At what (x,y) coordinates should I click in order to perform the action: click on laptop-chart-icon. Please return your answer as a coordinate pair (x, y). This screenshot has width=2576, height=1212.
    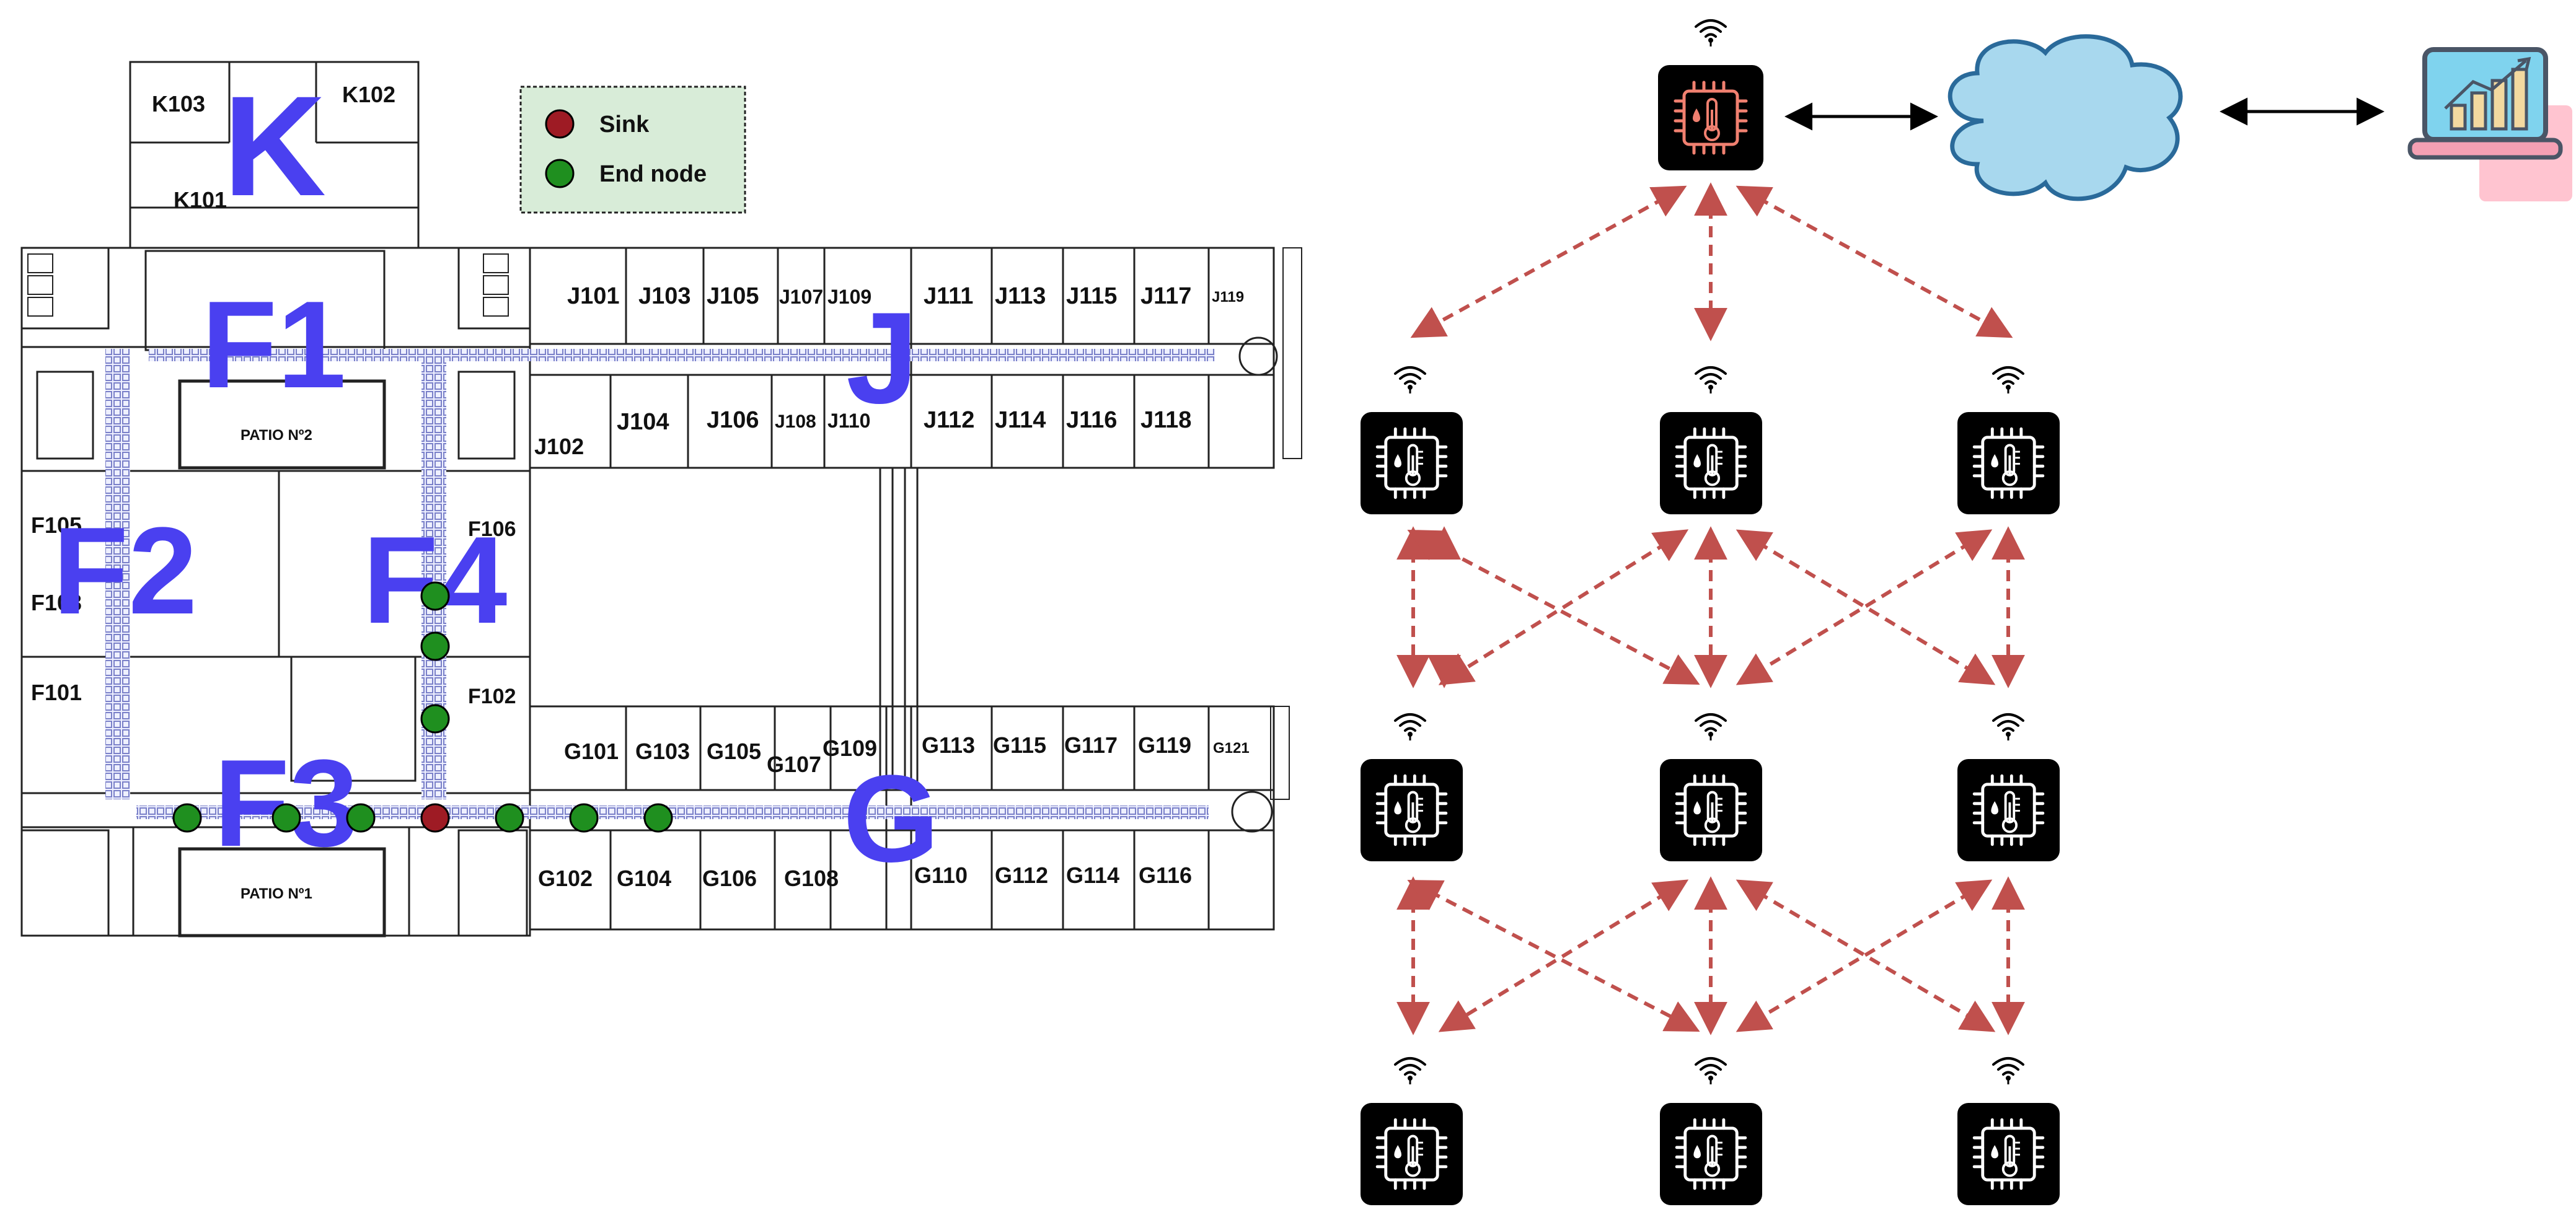
    Looking at the image, I should click on (2489, 124).